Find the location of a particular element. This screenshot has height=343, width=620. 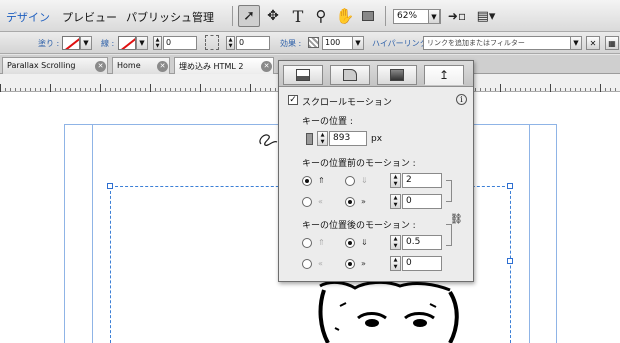

before-vertical-stepper: ▲ ▼ is located at coordinates (395, 180).